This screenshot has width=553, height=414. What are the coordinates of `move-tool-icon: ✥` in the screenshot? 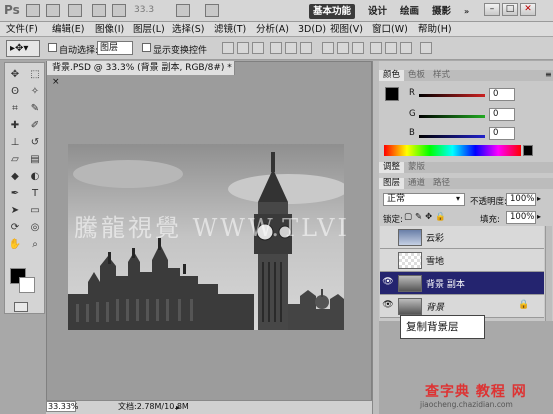 It's located at (15, 74).